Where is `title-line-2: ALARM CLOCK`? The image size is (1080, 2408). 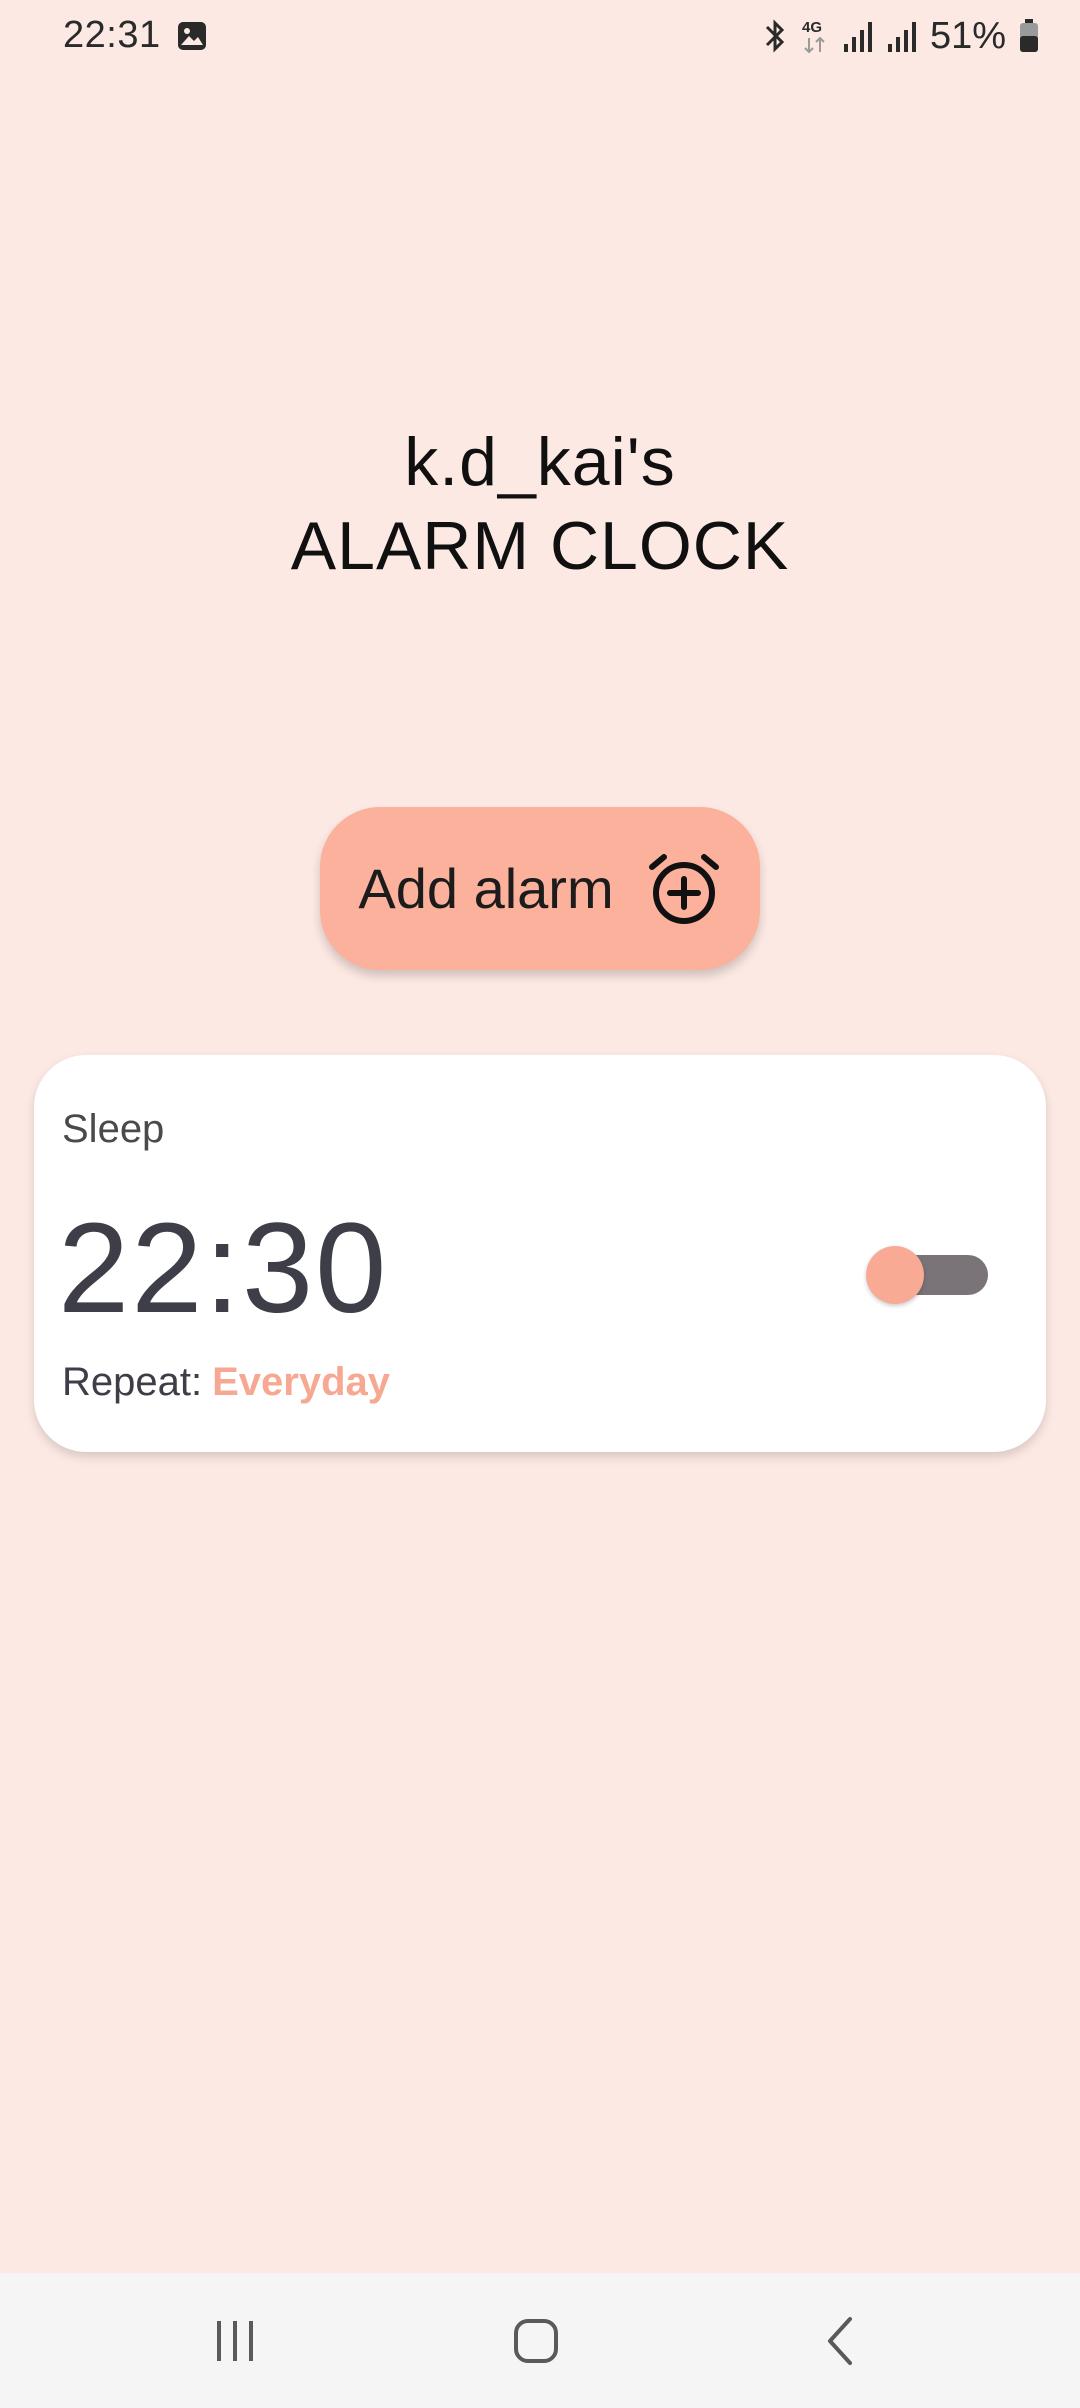
title-line-2: ALARM CLOCK is located at coordinates (540, 546).